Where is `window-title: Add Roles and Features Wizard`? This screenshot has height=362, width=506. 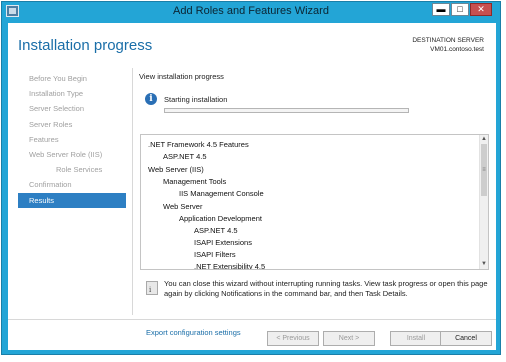
window-title: Add Roles and Features Wizard is located at coordinates (251, 11).